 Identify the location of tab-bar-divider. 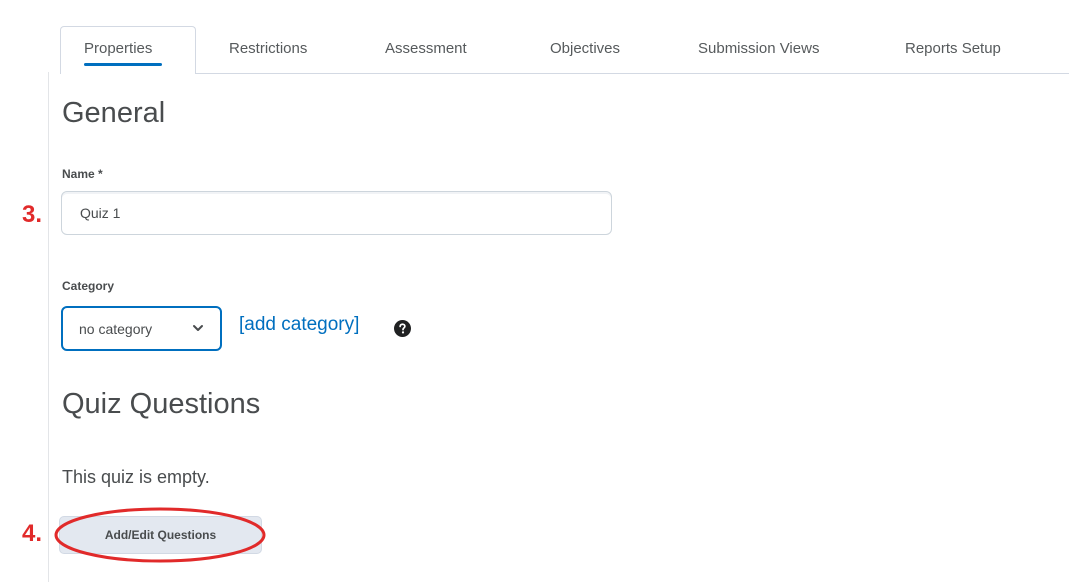
(632, 73).